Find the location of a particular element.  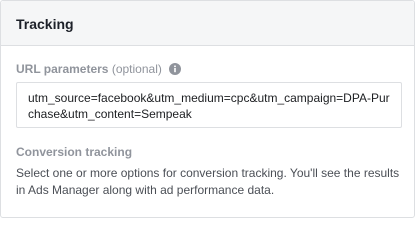

url-parameters-label-text: URL parameters is located at coordinates (62, 69).